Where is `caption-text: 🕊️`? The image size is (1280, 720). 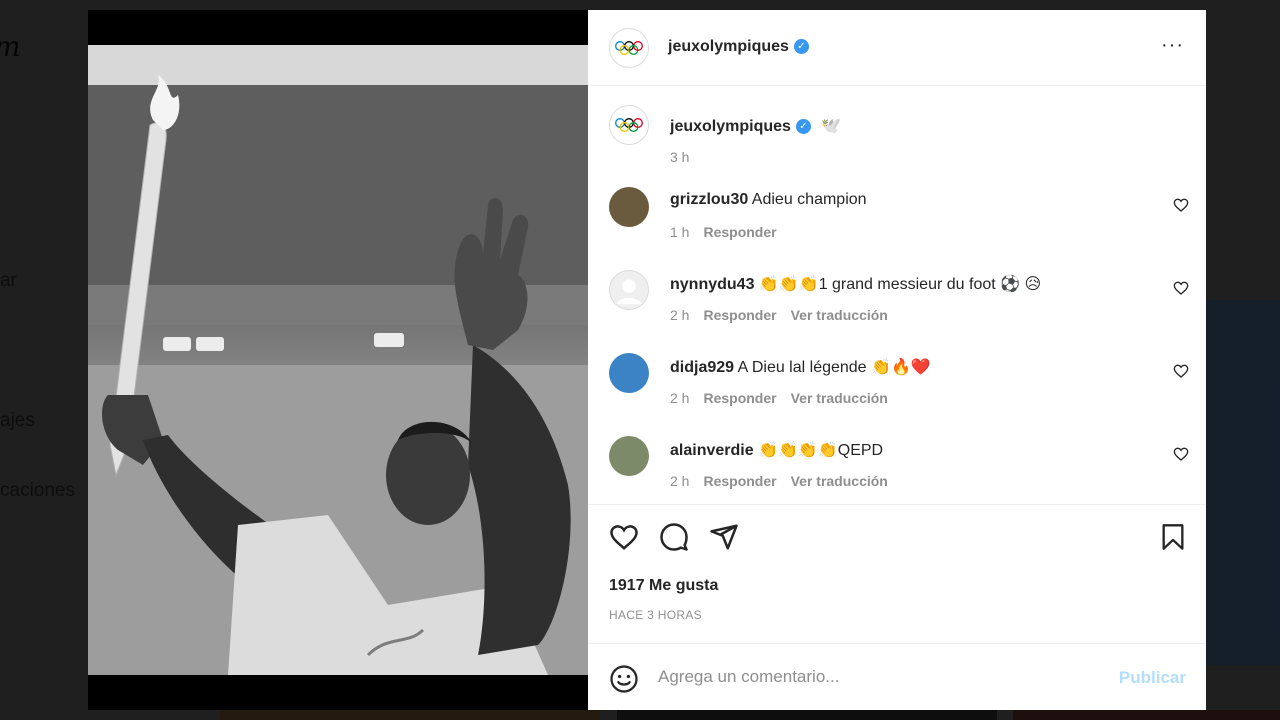 caption-text: 🕊️ is located at coordinates (831, 126).